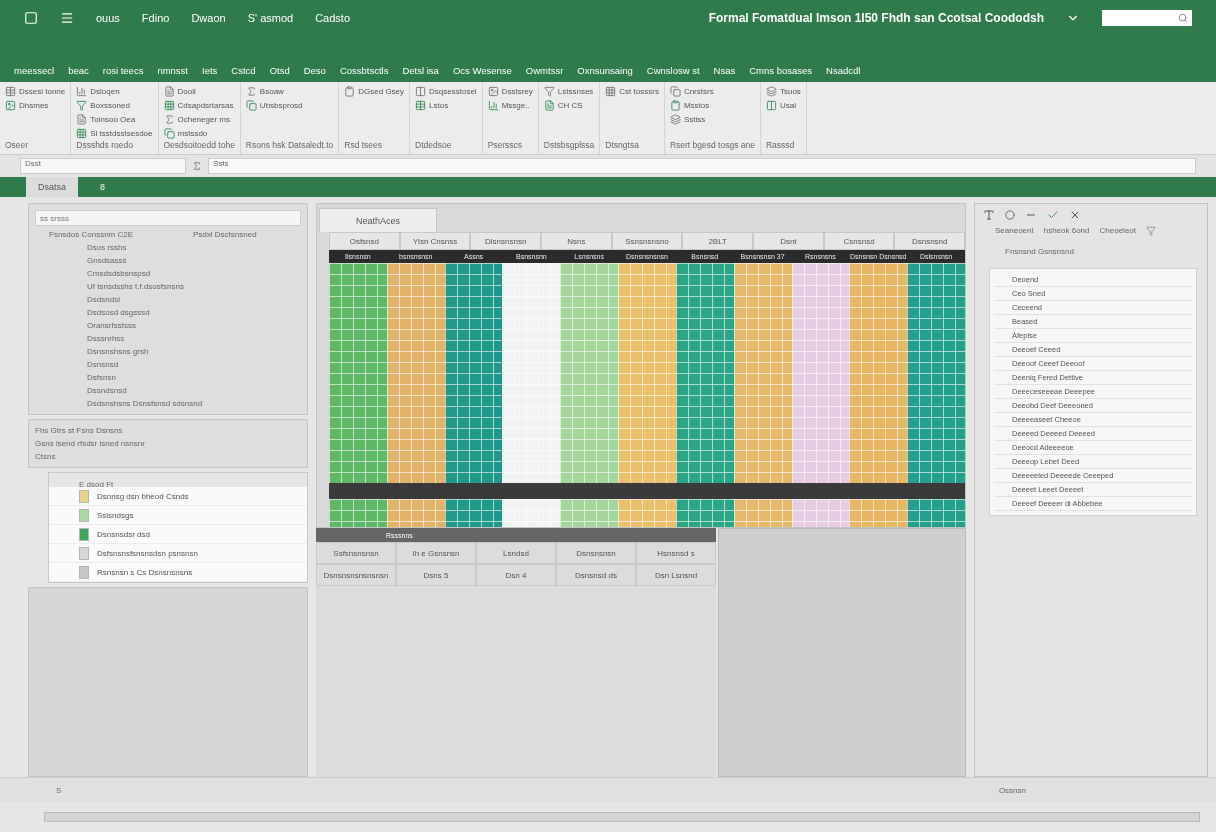 The height and width of the screenshot is (832, 1216). Describe the element at coordinates (168, 338) in the screenshot. I see `list-item: Dsssnrhss` at that location.